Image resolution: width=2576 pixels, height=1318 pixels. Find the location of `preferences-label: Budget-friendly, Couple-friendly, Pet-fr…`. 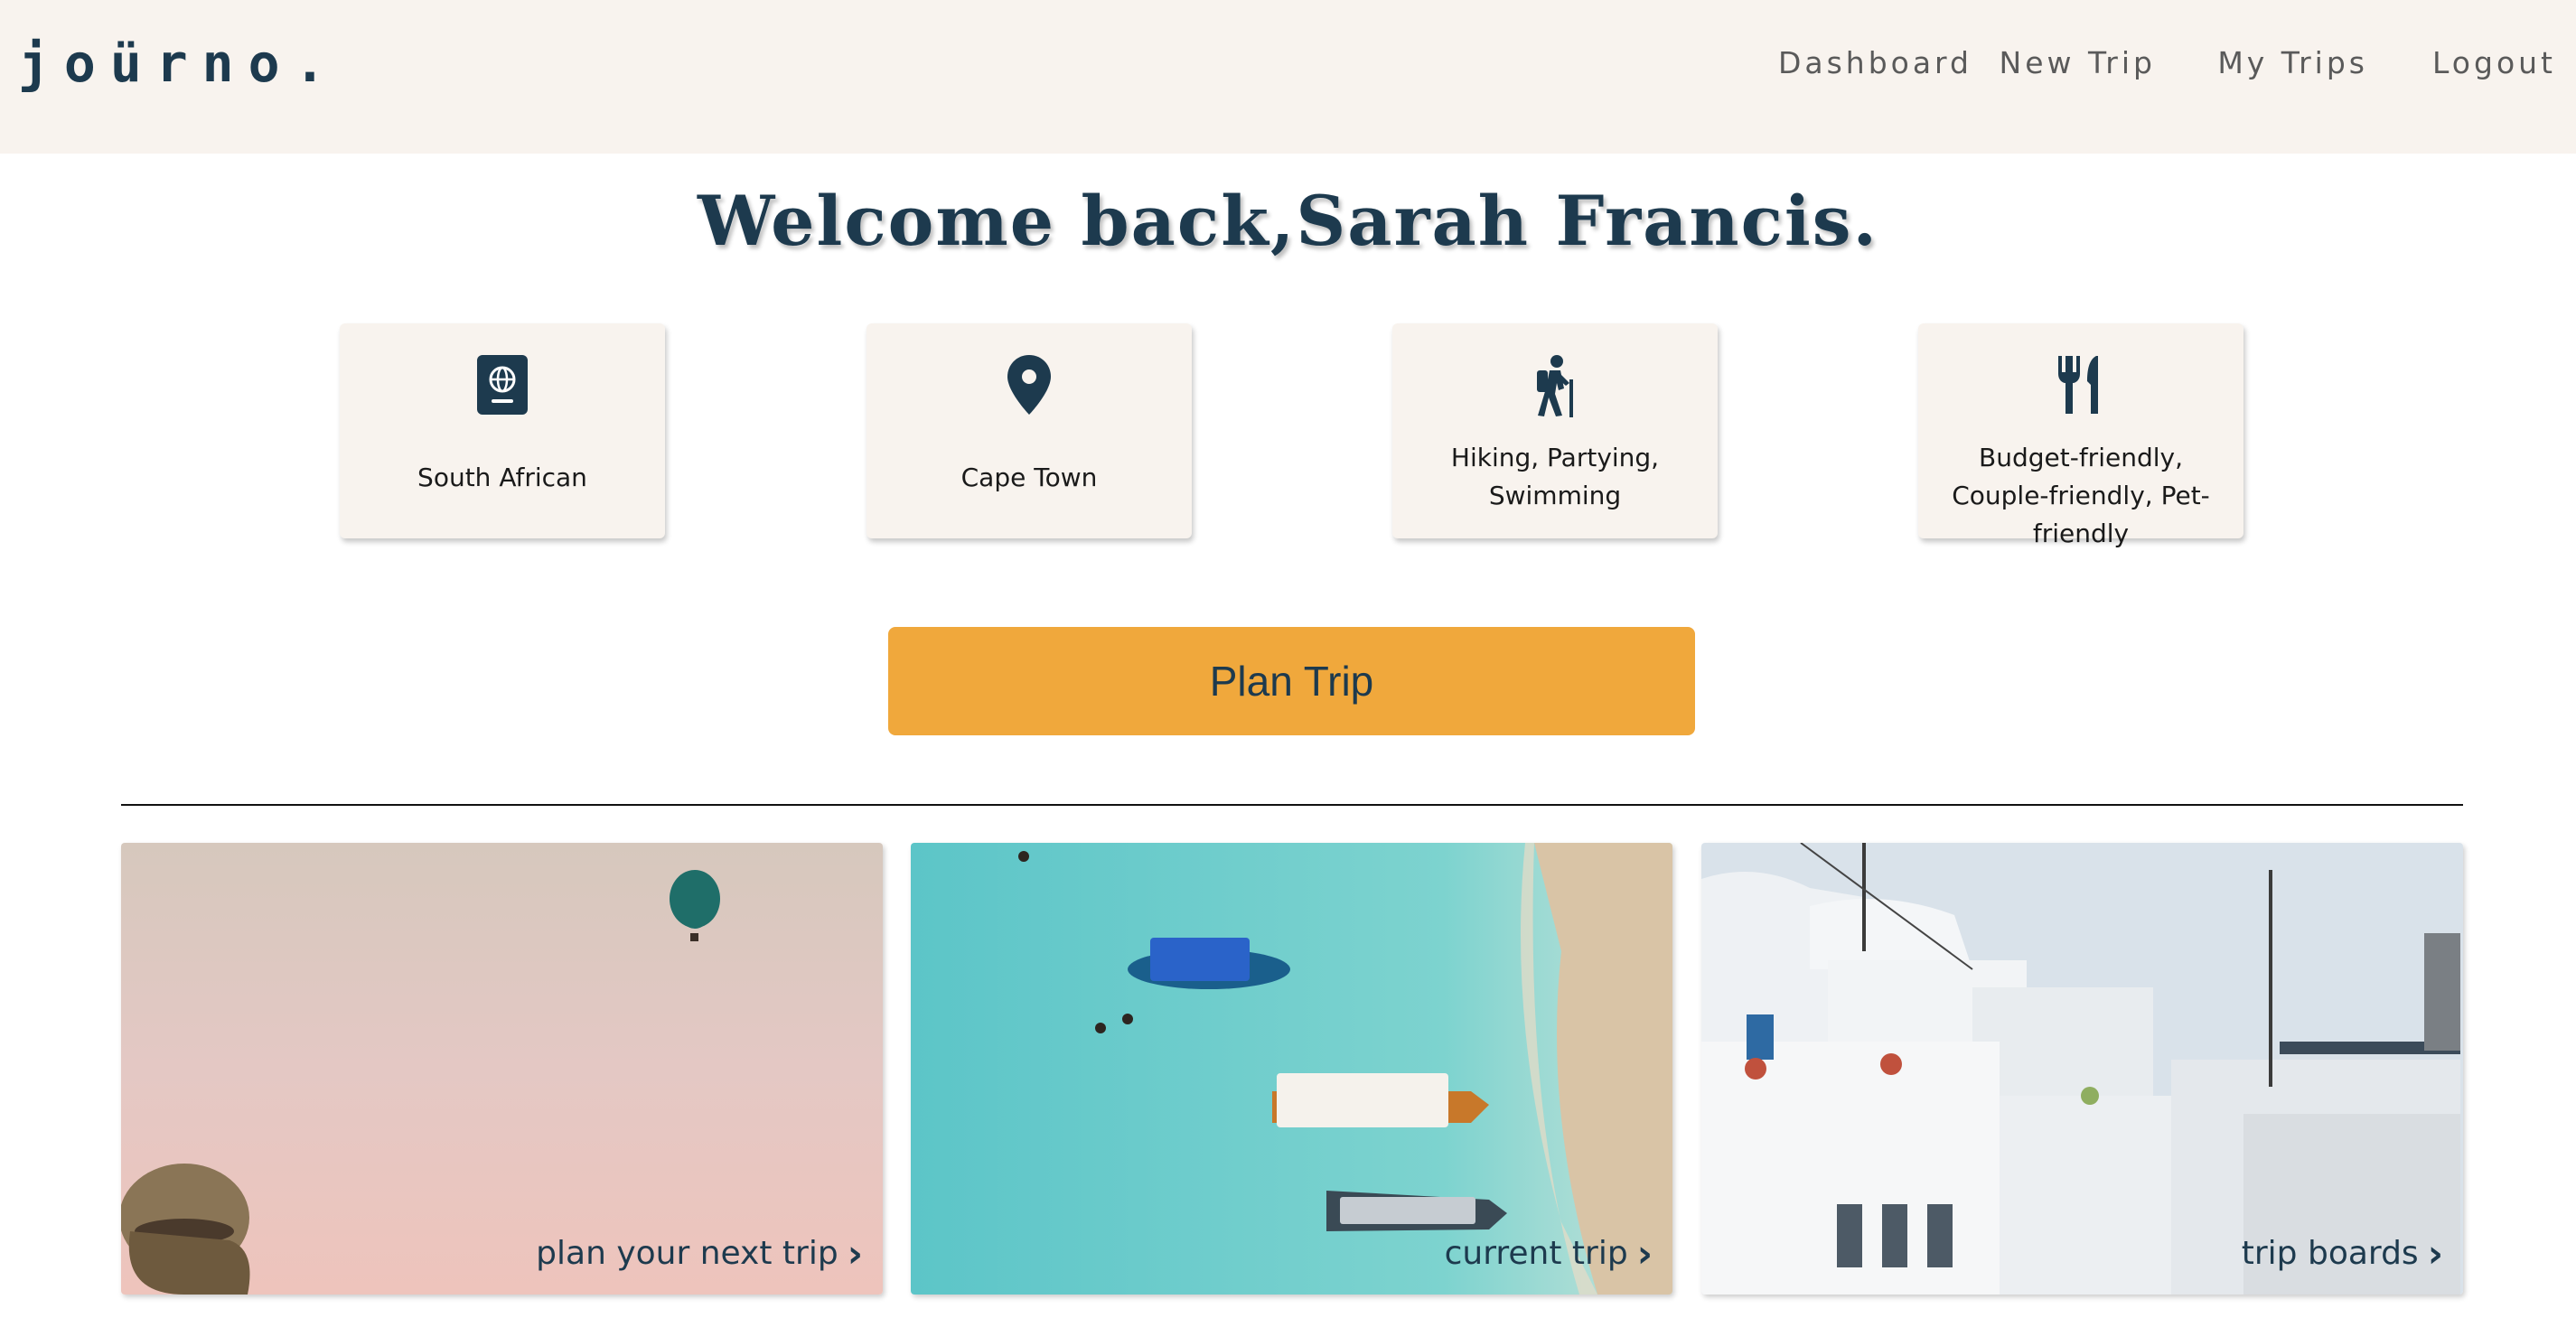

preferences-label: Budget-friendly, Couple-friendly, Pet-fr… is located at coordinates (2081, 495).